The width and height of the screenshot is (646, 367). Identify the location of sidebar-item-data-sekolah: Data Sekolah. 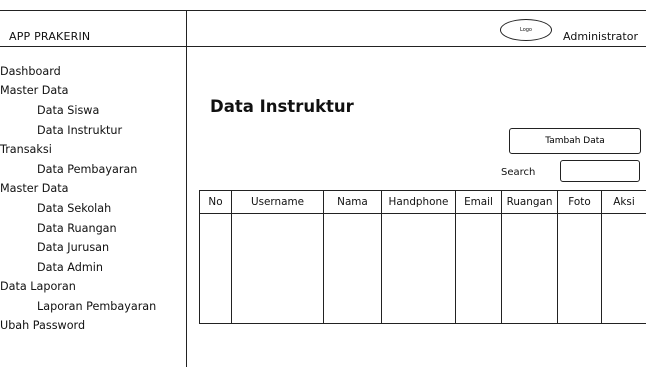
(74, 208).